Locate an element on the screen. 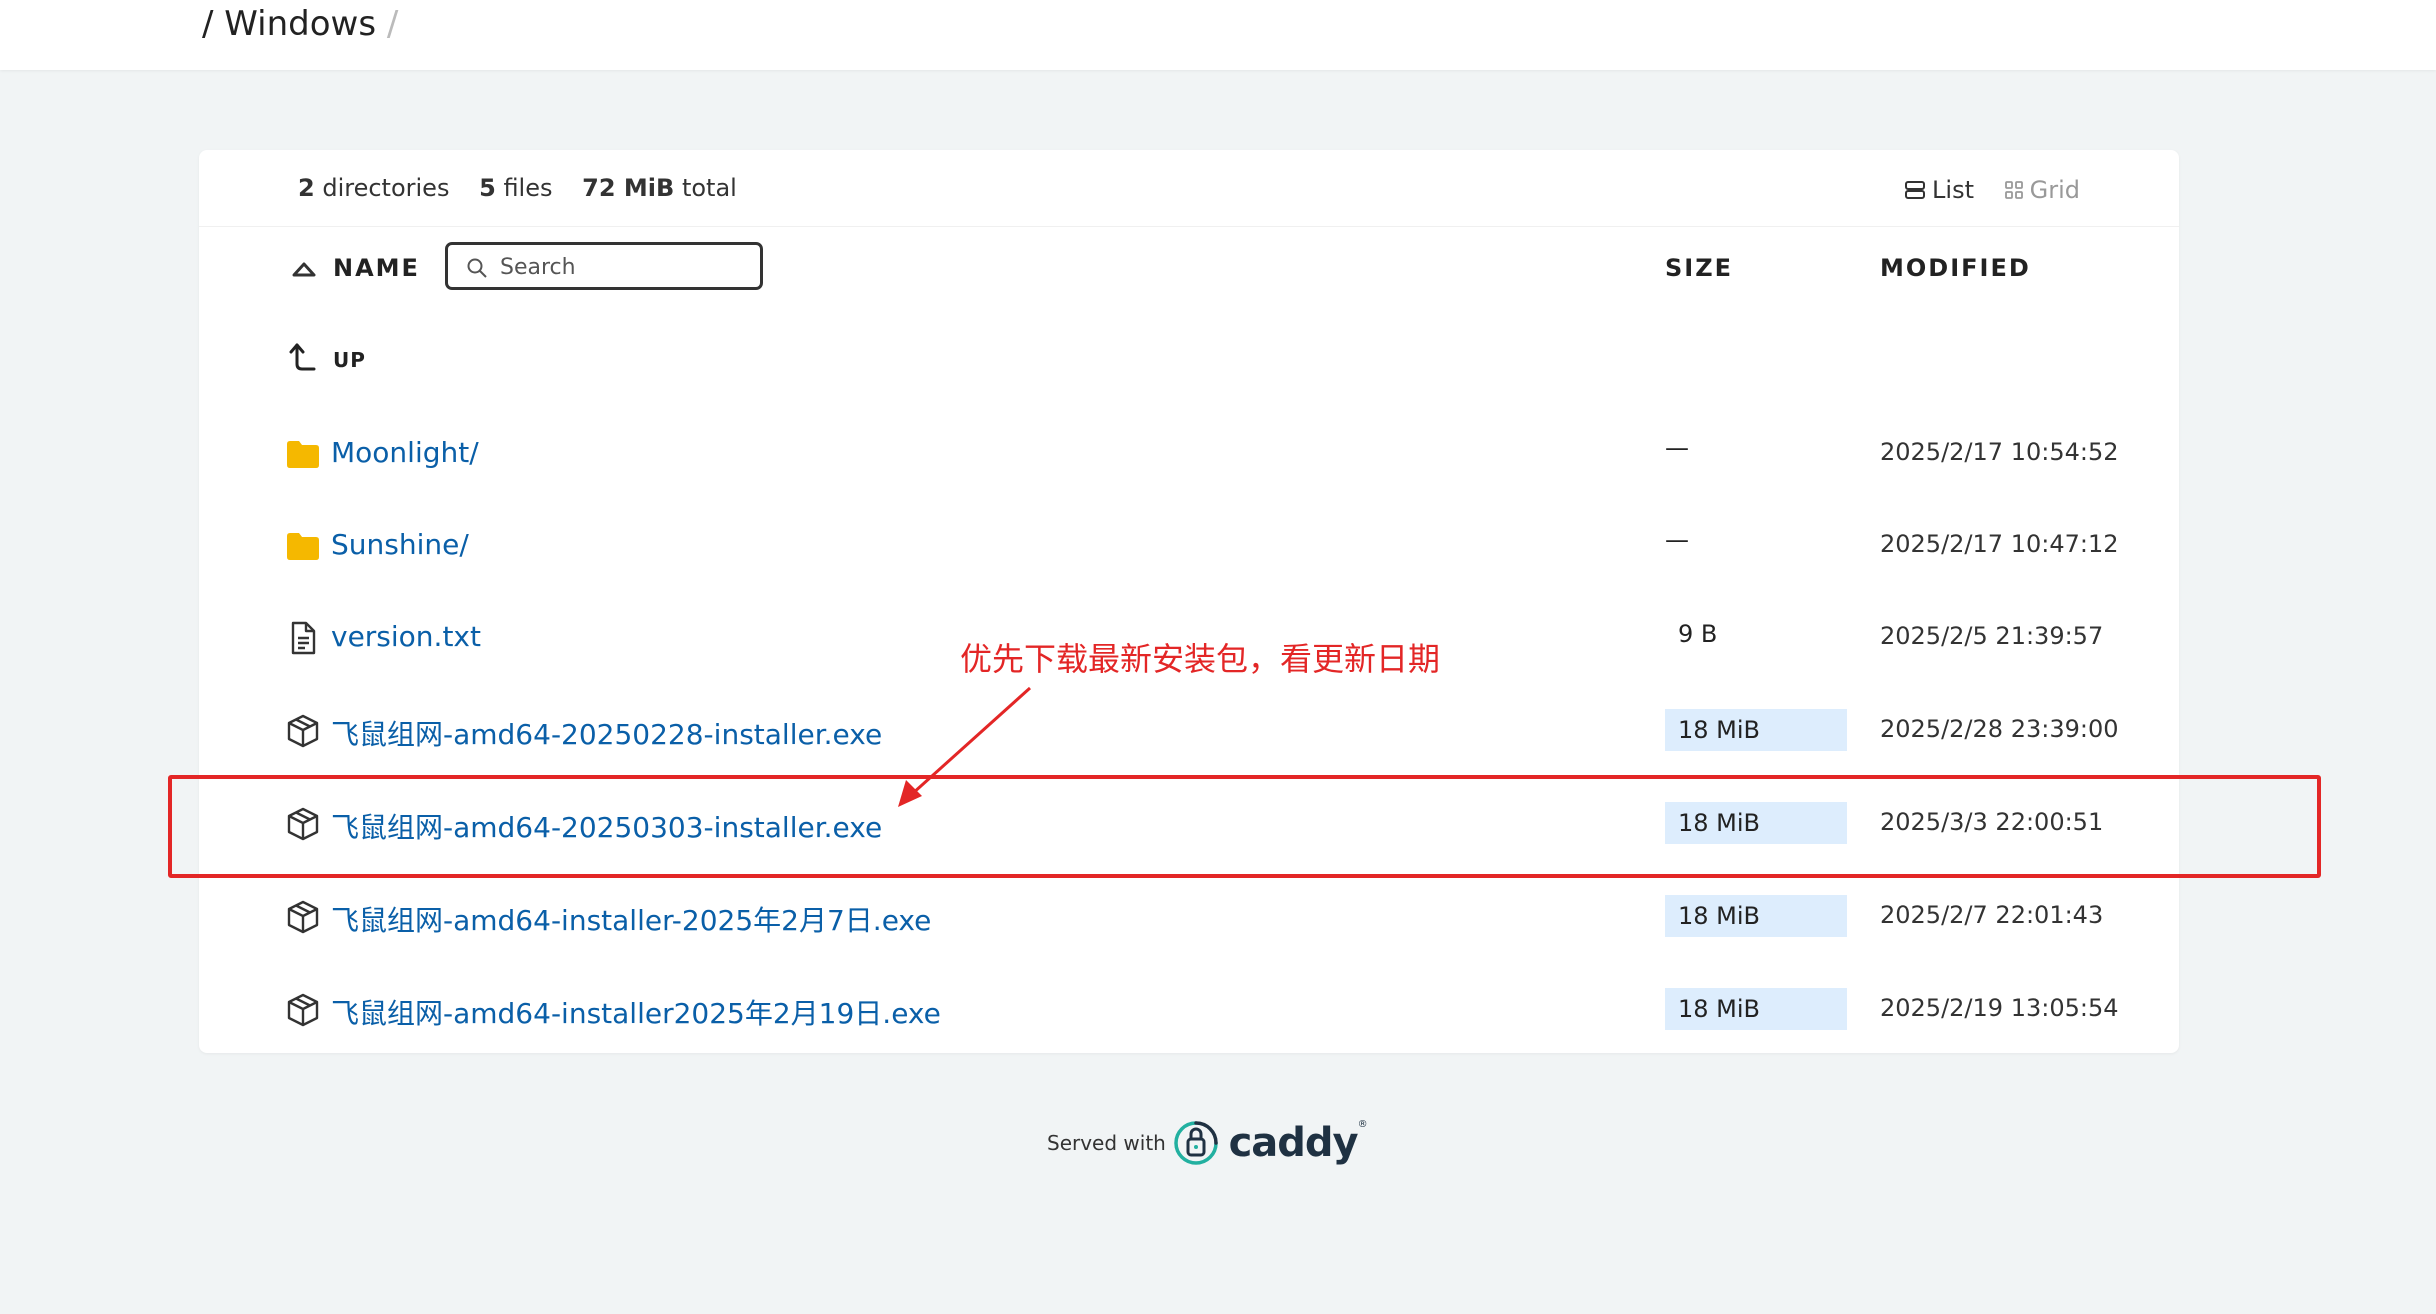 The height and width of the screenshot is (1314, 2436). annotation-highlight-box is located at coordinates (1244, 826).